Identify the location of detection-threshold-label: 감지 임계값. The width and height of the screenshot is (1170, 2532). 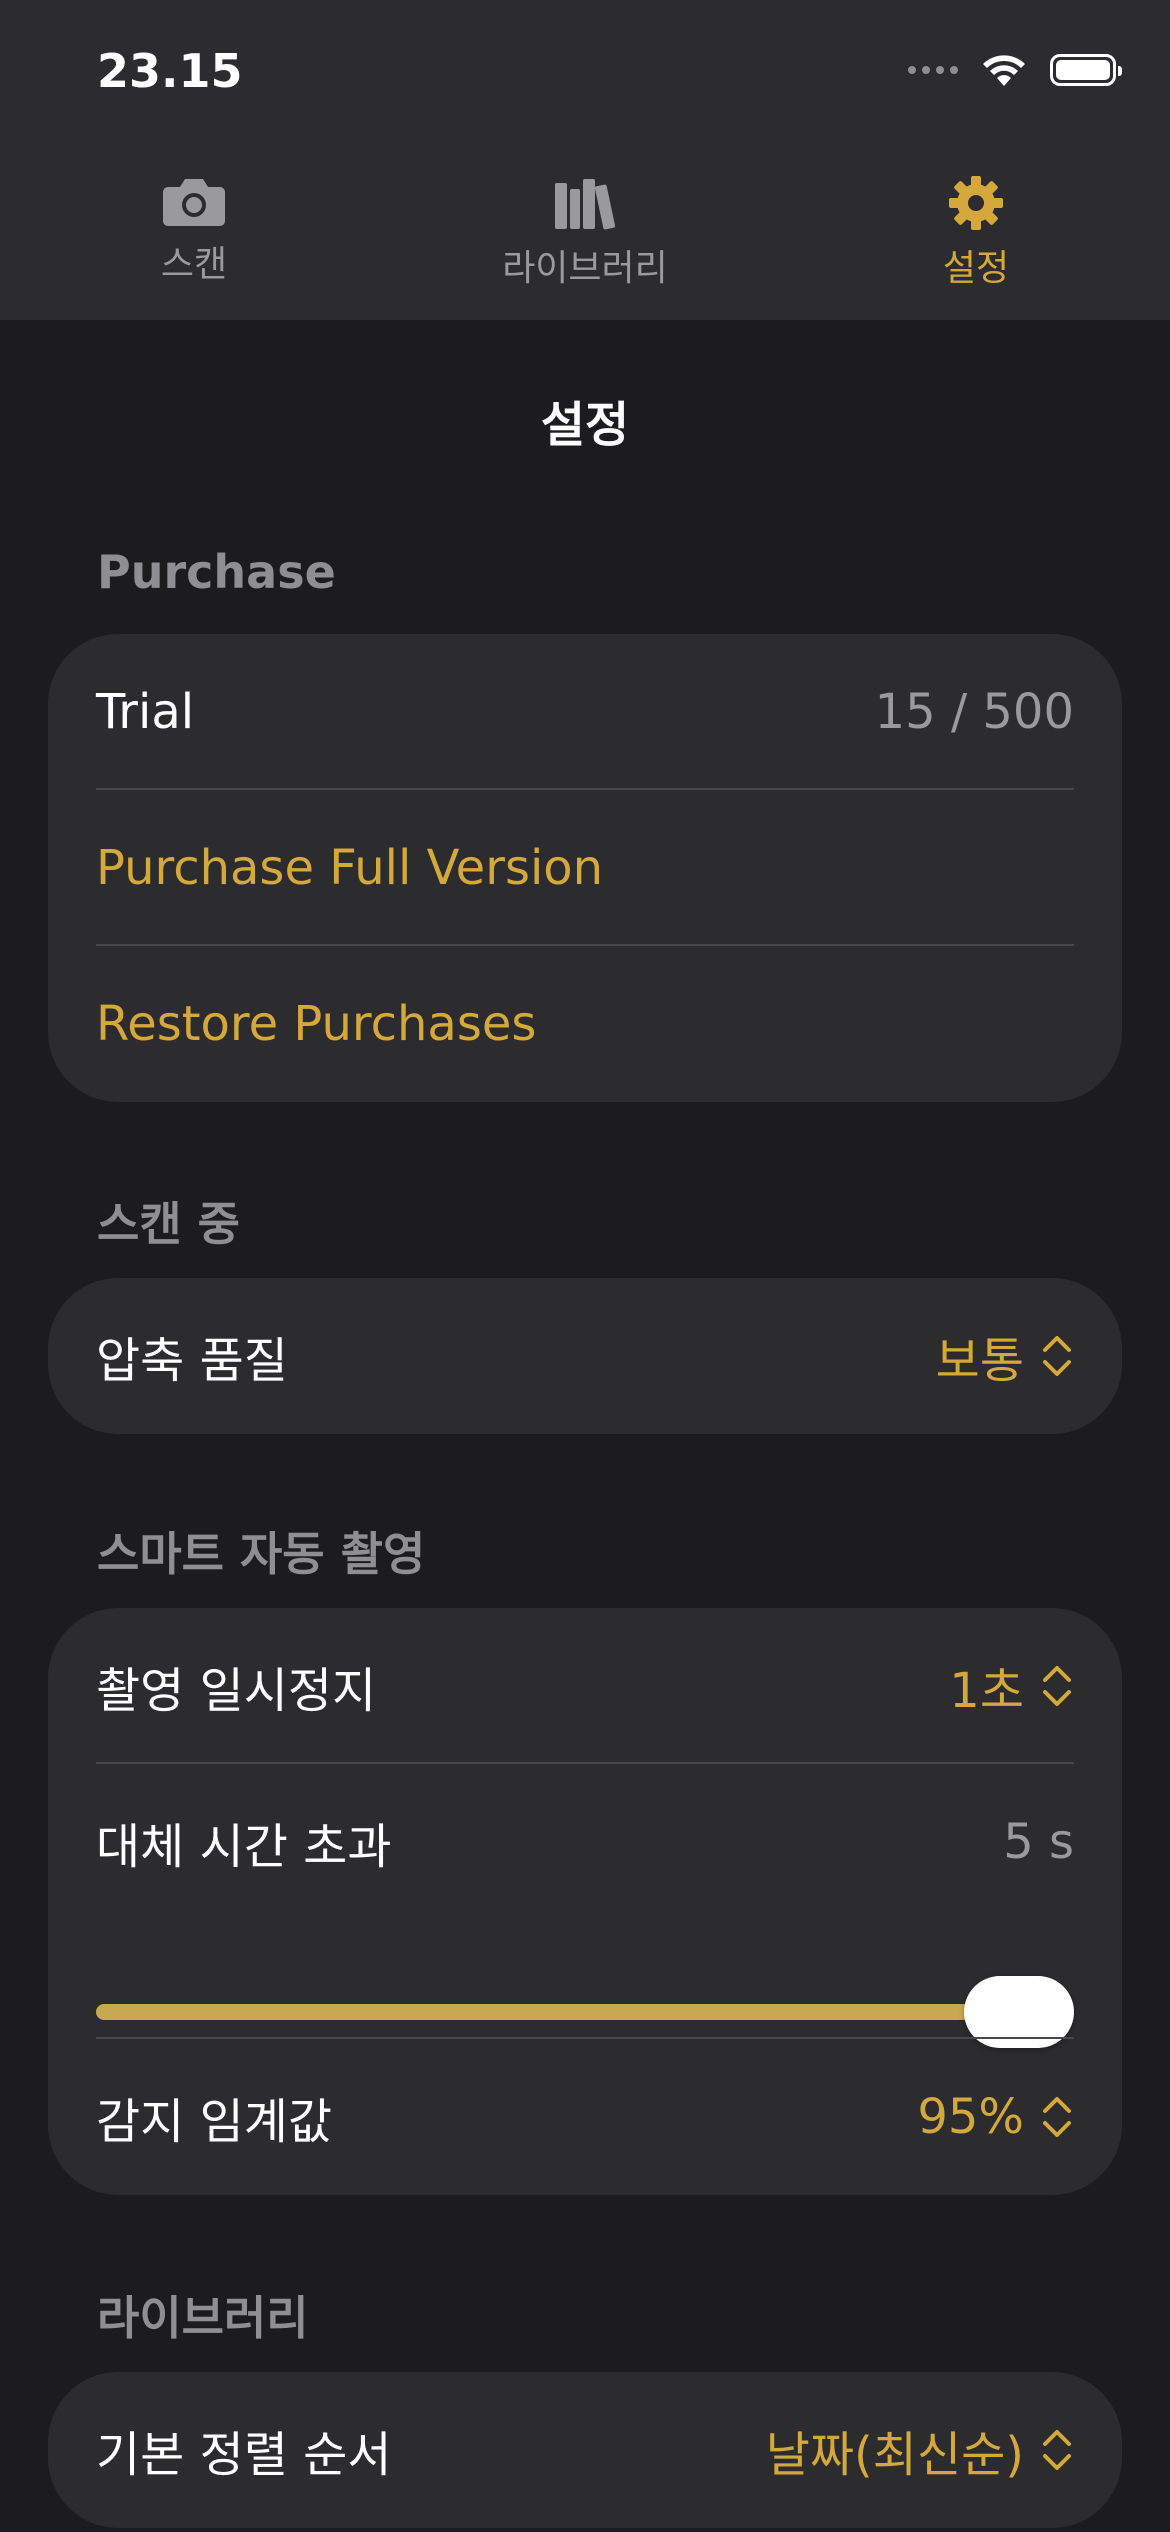
(214, 2122).